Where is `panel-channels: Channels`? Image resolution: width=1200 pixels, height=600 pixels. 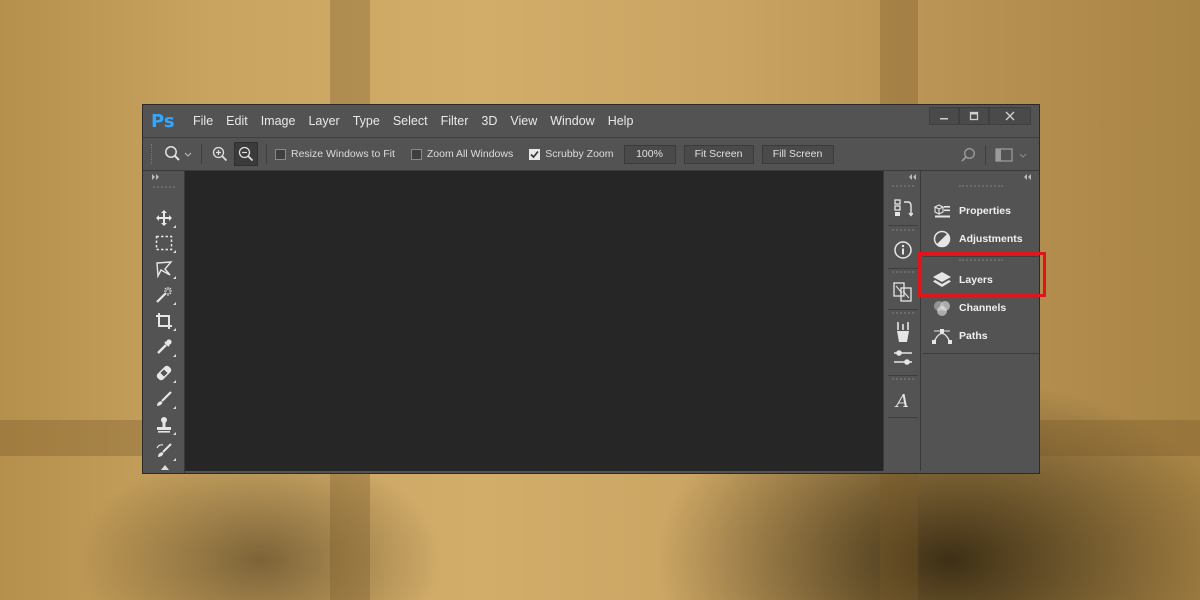
panel-channels: Channels is located at coordinates (983, 308).